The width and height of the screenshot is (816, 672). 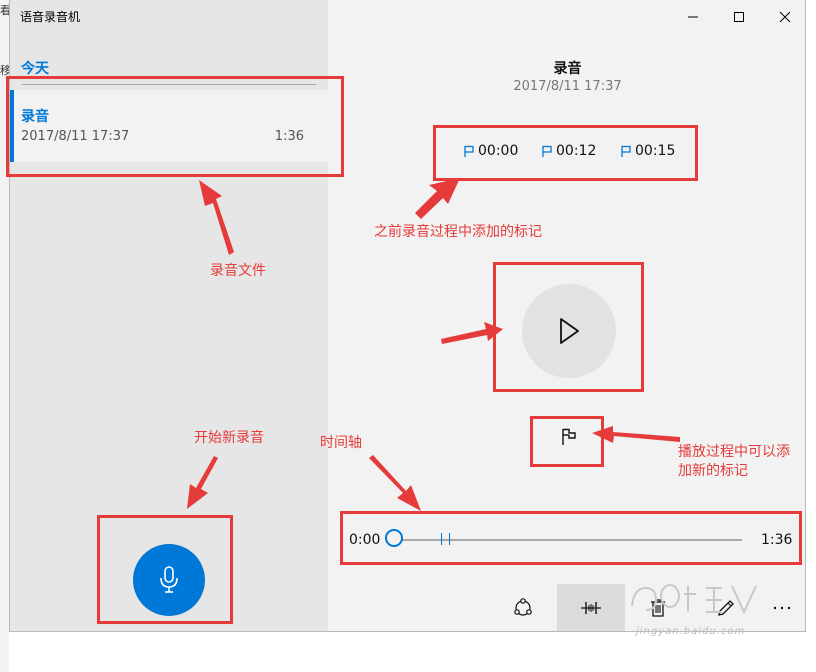 I want to click on trim-button, so click(x=591, y=607).